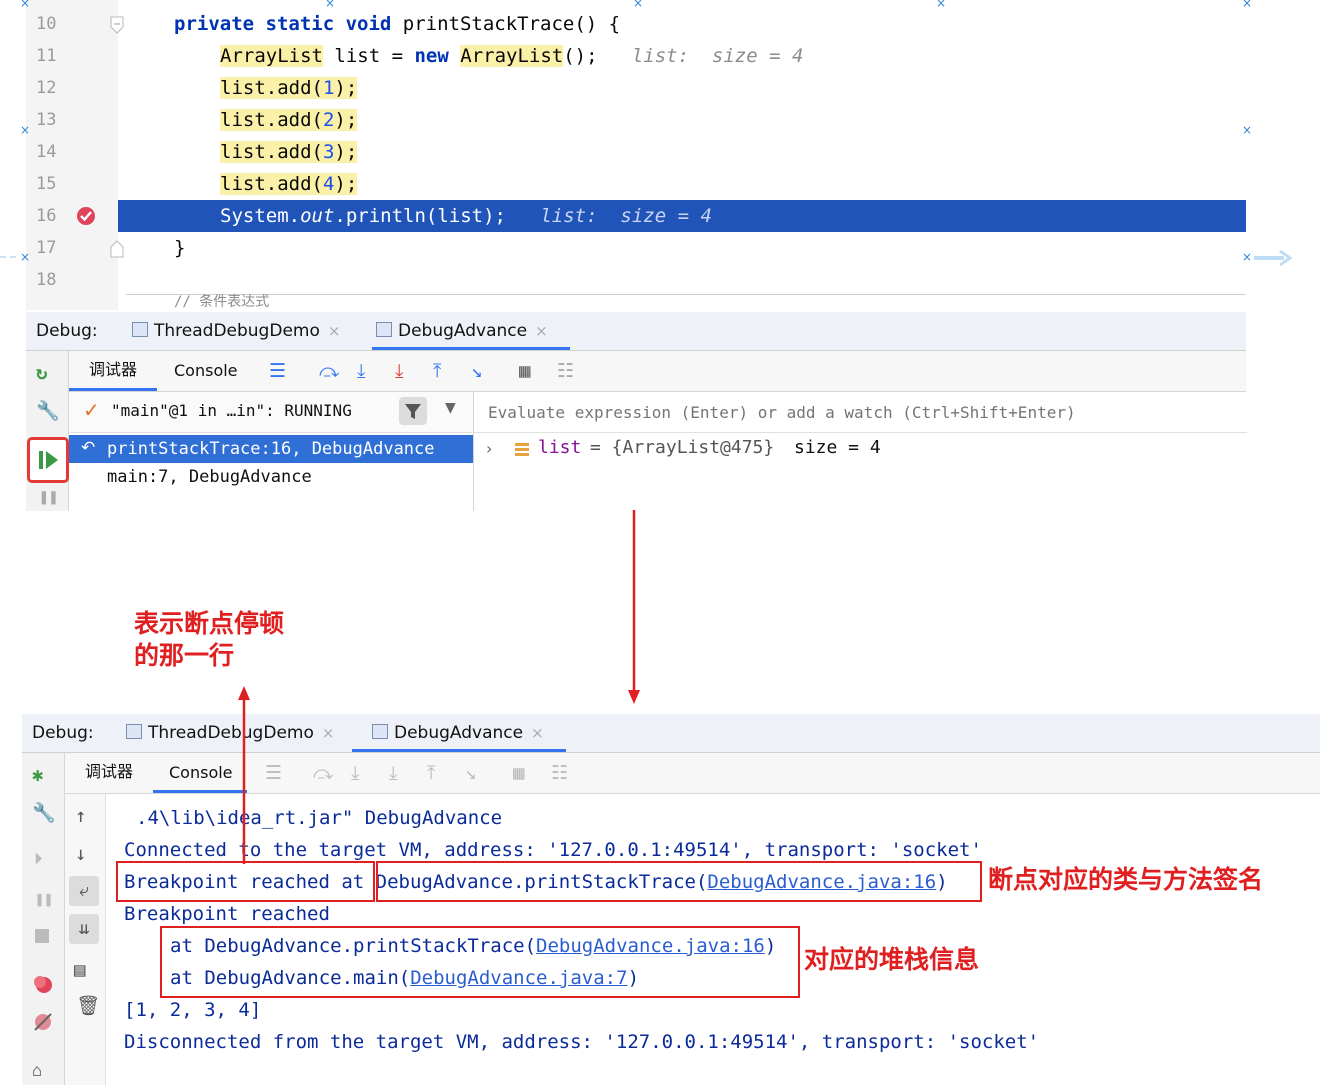 Image resolution: width=1320 pixels, height=1089 pixels. Describe the element at coordinates (245, 881) in the screenshot. I see `highlight-box-breakpoint` at that location.